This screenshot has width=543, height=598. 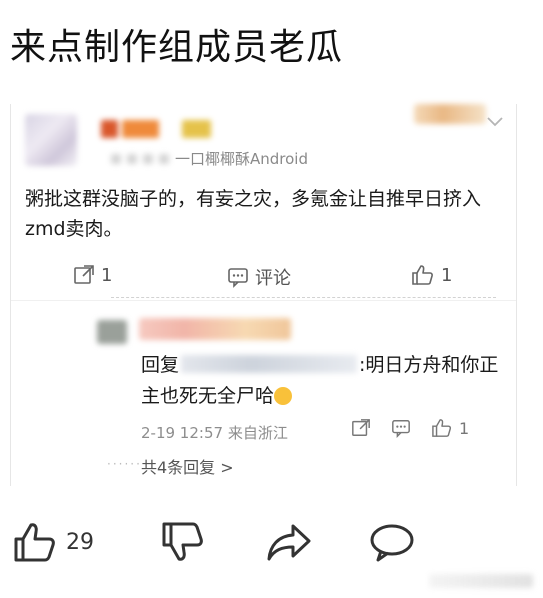 I want to click on reply-avatar, so click(x=112, y=332).